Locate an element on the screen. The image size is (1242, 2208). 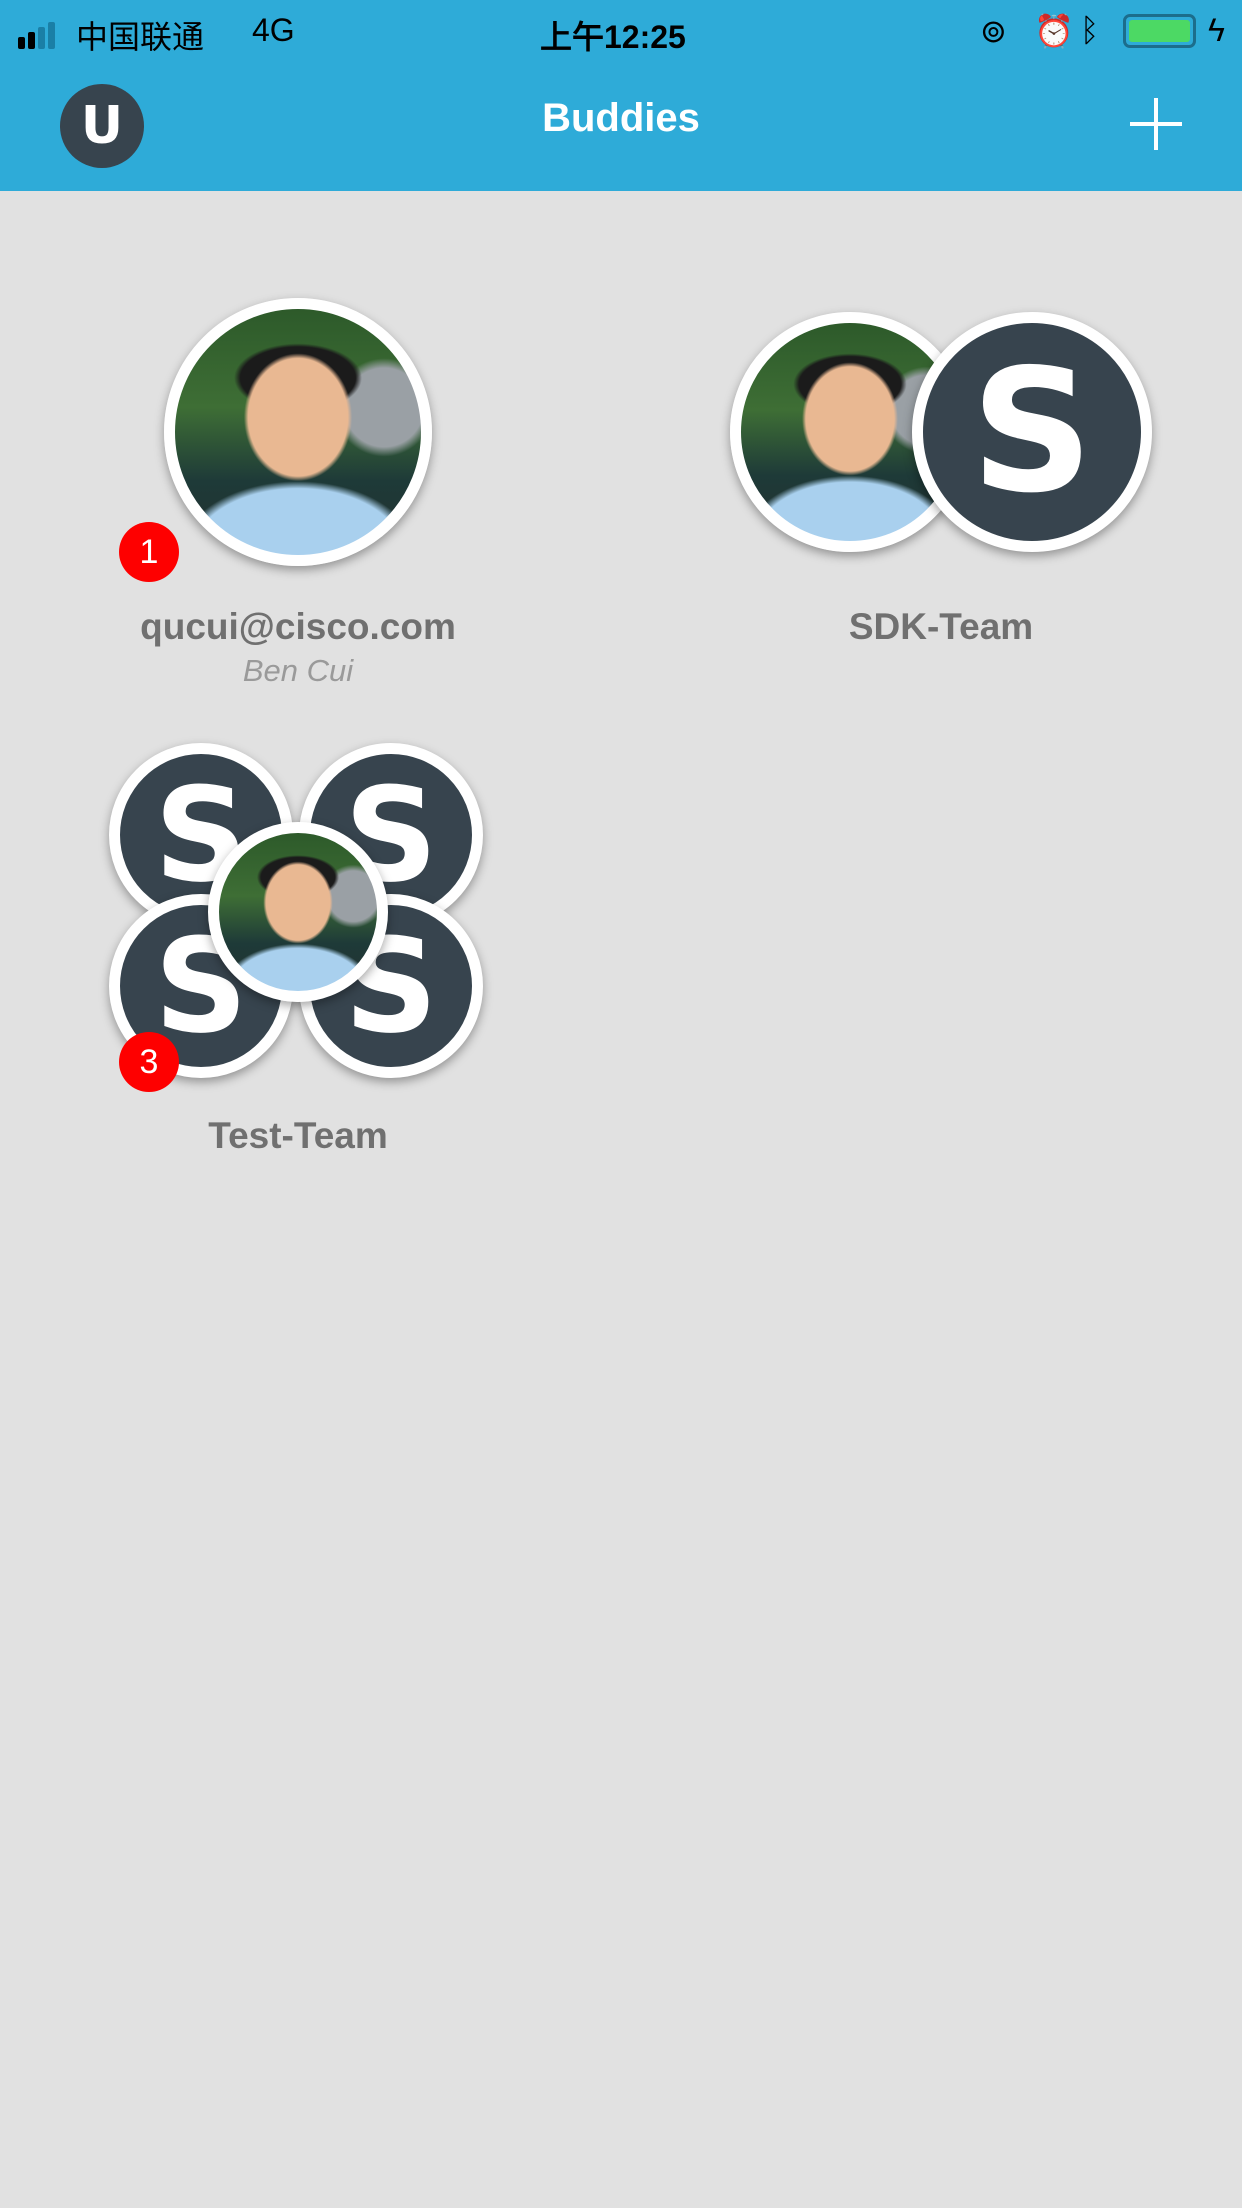
buddy-name: Test-Team is located at coordinates (298, 1135).